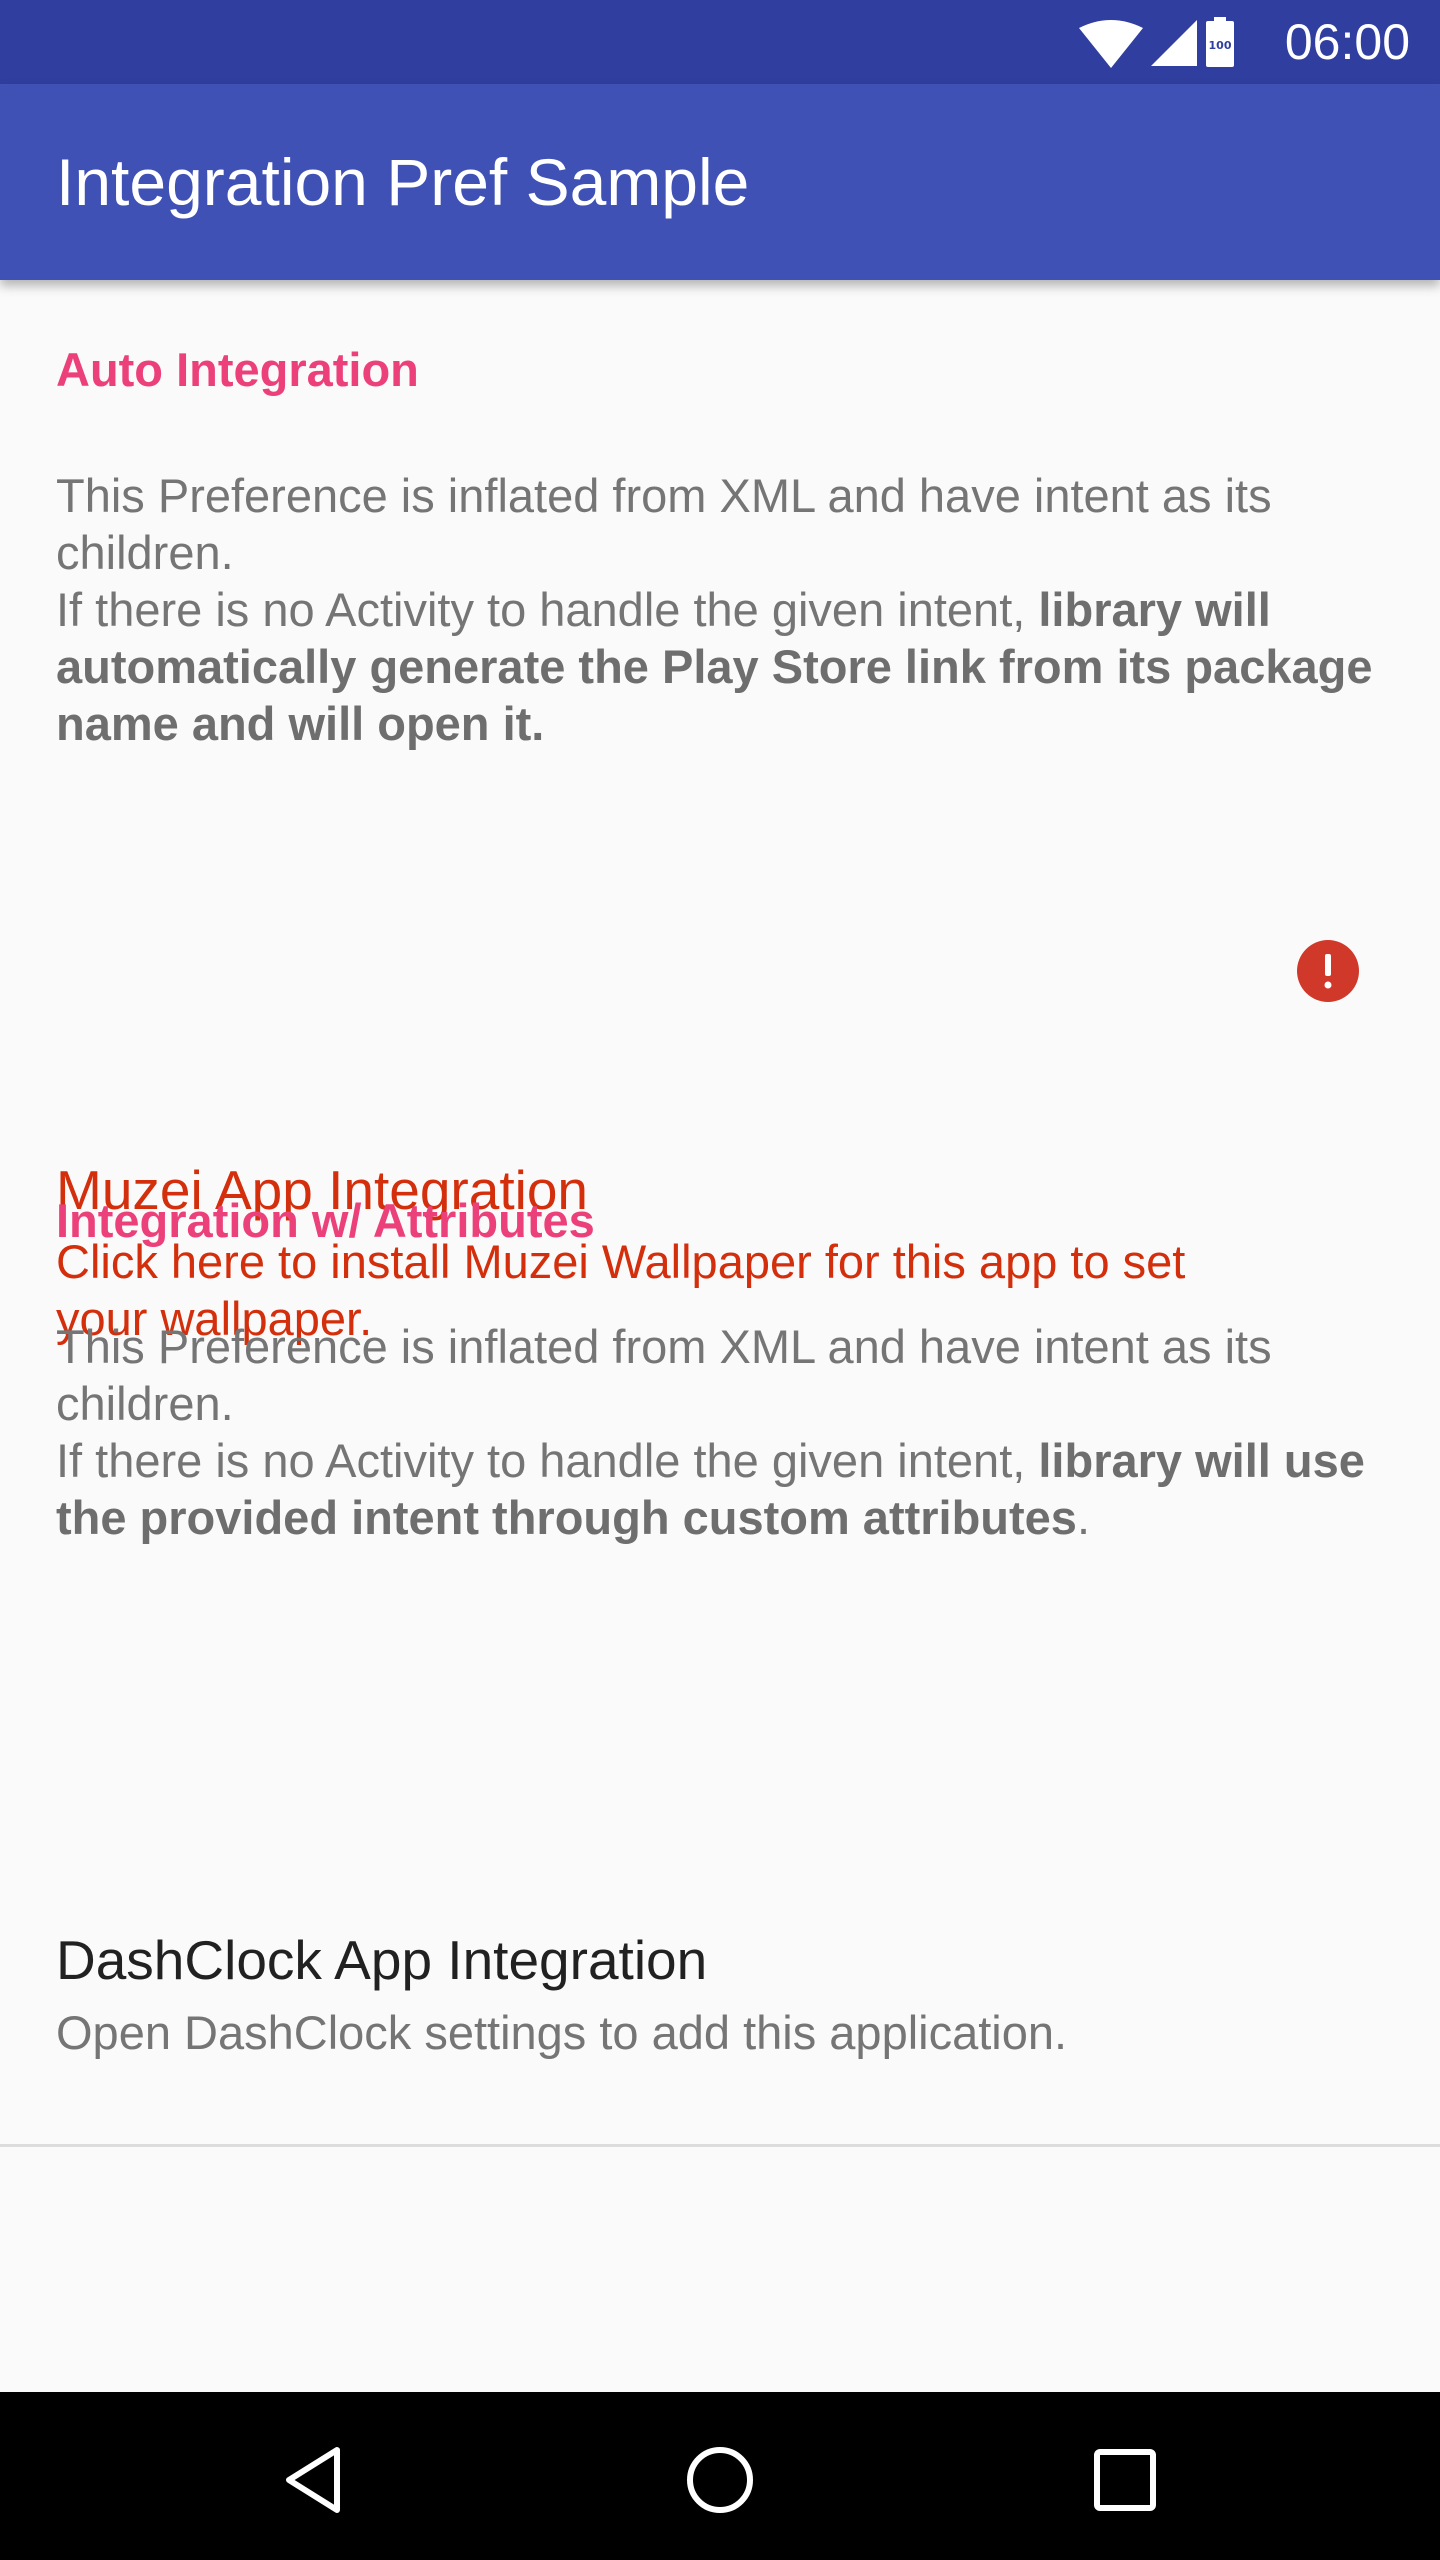 Image resolution: width=1440 pixels, height=2560 pixels. I want to click on battery-icon: 100, so click(1220, 42).